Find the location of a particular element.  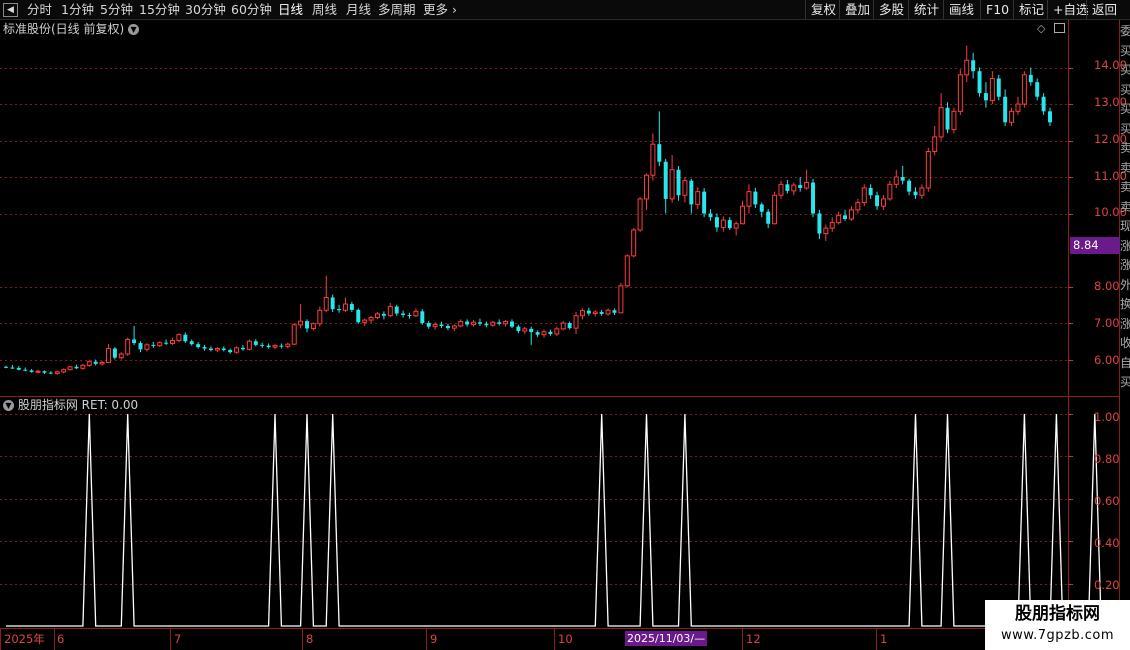

indicator-title: ▼ 股朋指标网 RET: 0.00 is located at coordinates (70, 405).